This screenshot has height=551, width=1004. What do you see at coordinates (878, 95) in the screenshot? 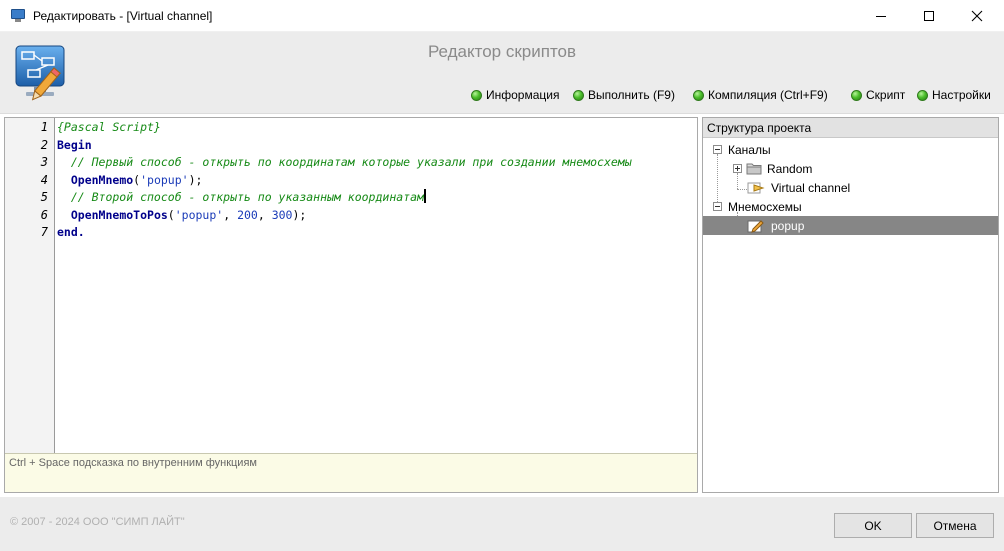
I see `menu-script: Скрипт` at bounding box center [878, 95].